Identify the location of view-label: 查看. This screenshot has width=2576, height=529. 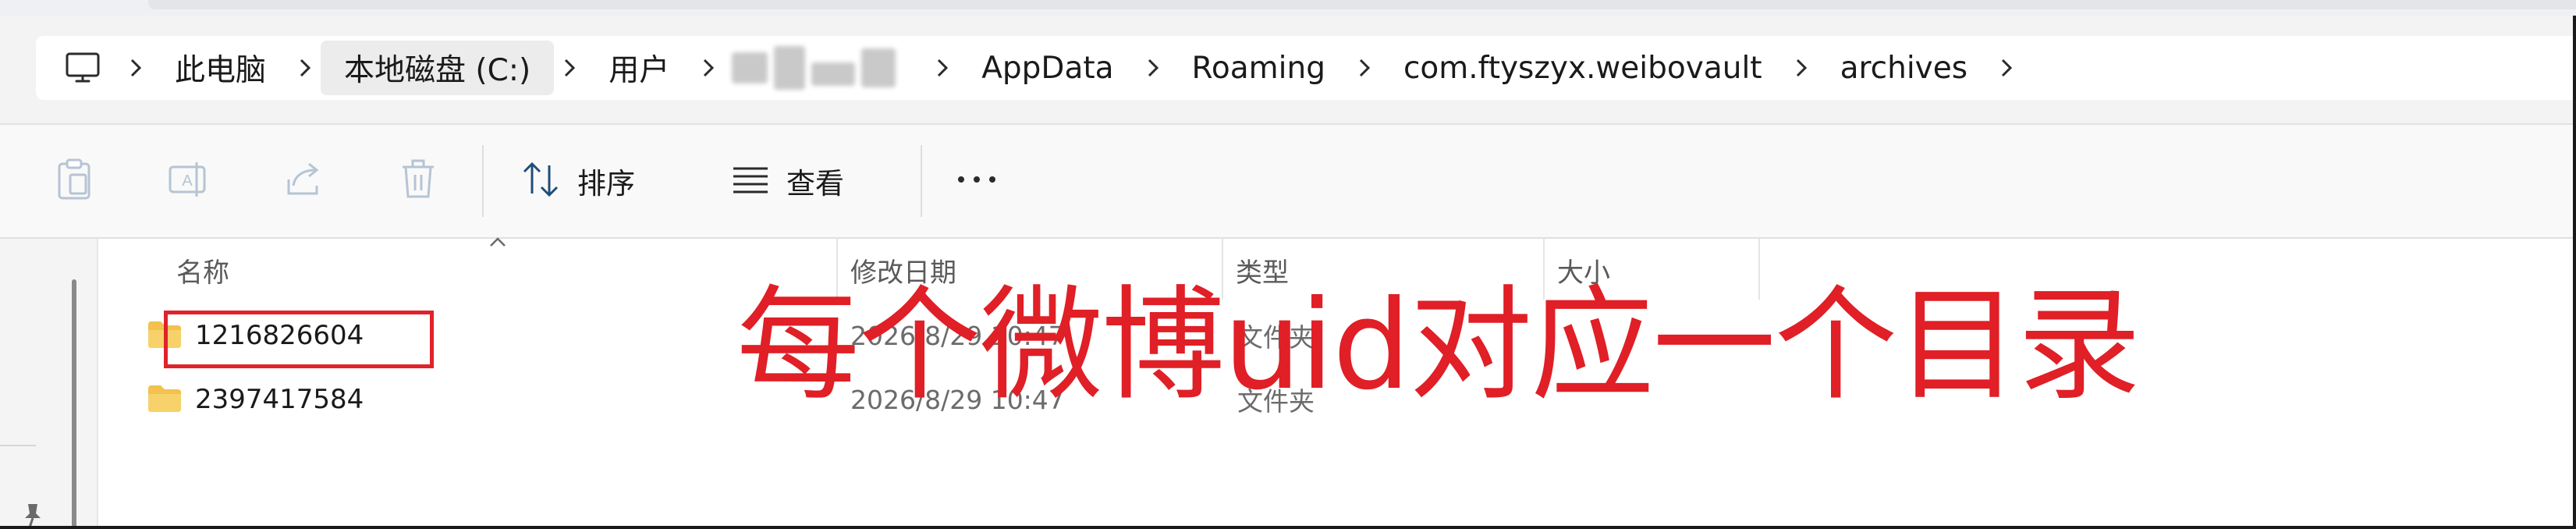
(815, 184).